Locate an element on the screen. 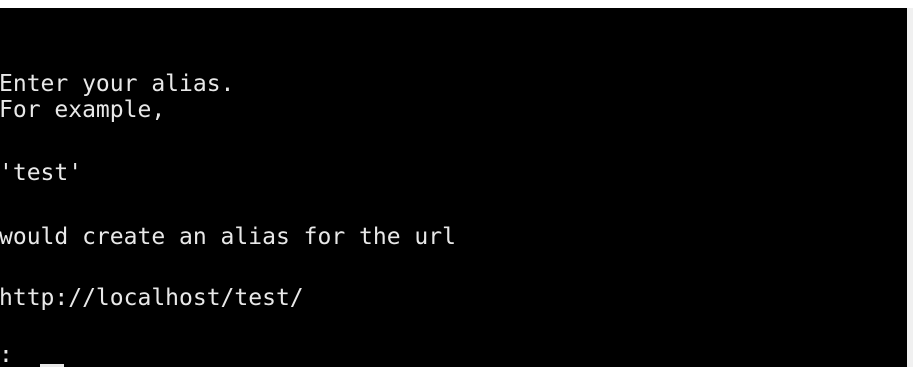  example-alias-line: 'test' is located at coordinates (41, 173).